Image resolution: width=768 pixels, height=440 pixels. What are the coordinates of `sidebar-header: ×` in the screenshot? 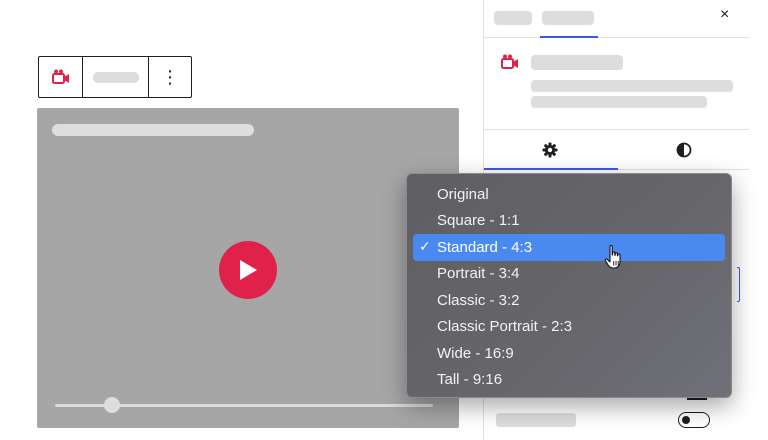 It's located at (616, 19).